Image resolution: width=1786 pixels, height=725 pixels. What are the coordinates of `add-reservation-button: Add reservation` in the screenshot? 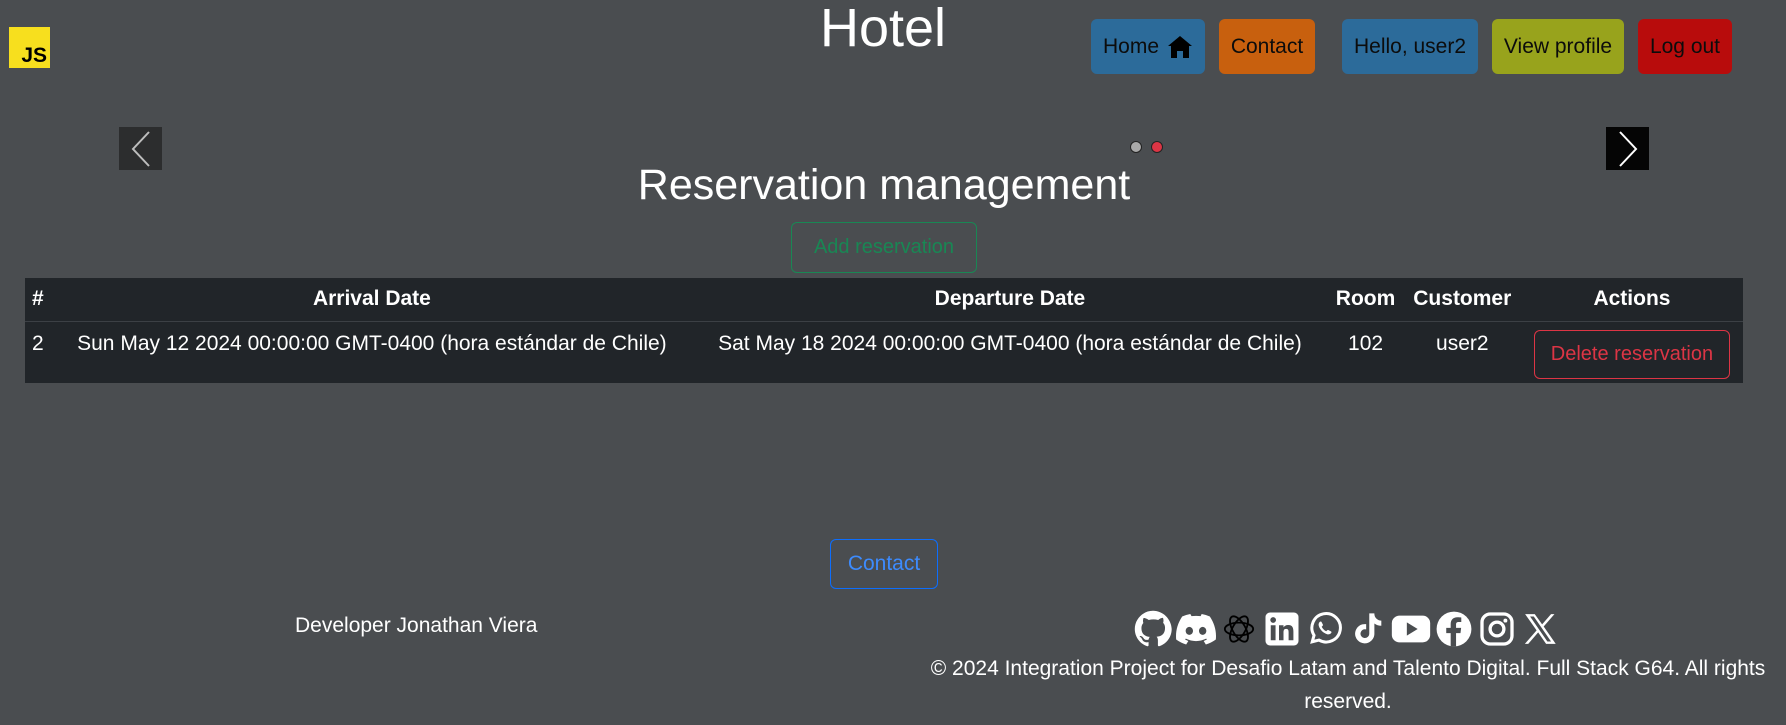 It's located at (884, 247).